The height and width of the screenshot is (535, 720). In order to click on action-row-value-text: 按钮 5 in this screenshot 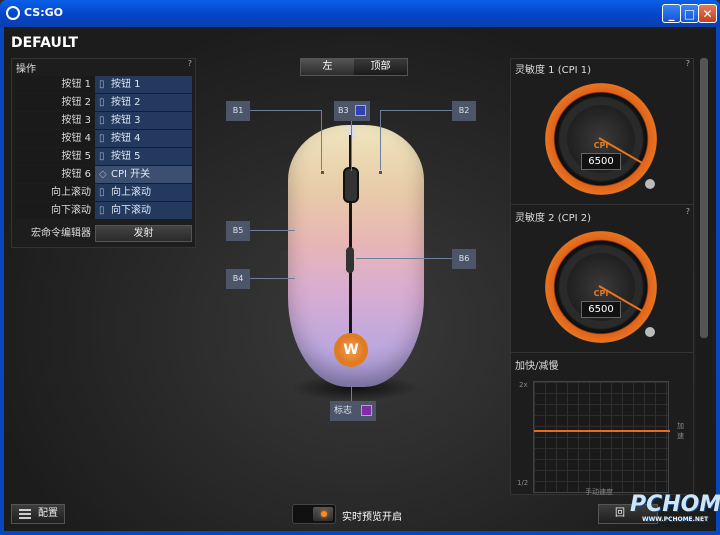, I will do `click(126, 156)`.